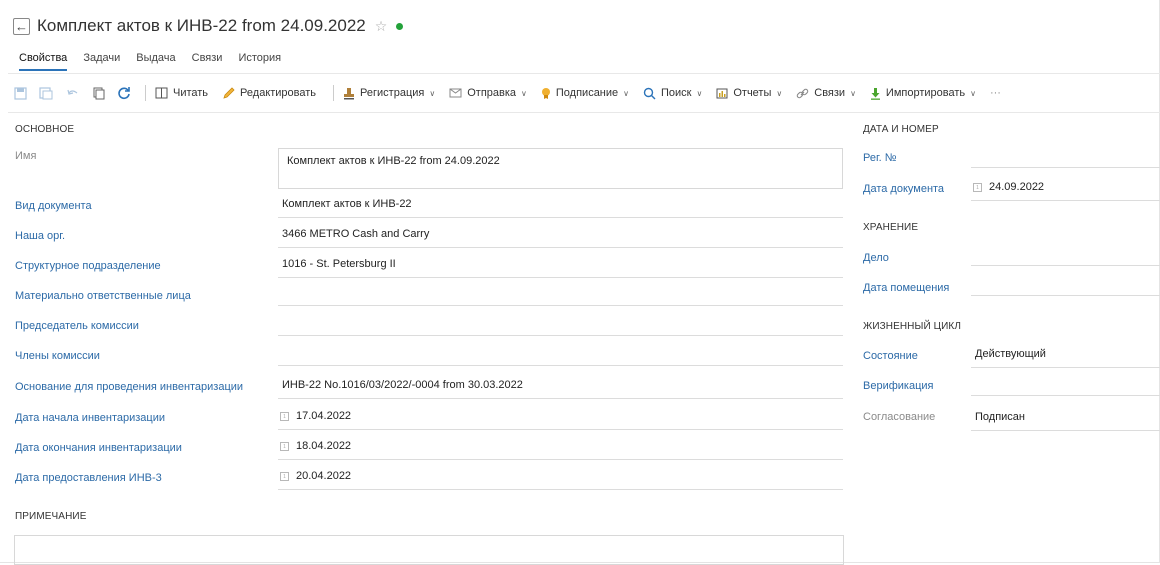 This screenshot has width=1160, height=565. Describe the element at coordinates (88, 478) in the screenshot. I see `inv3-date-label: Дата предоставления ИНВ-3` at that location.